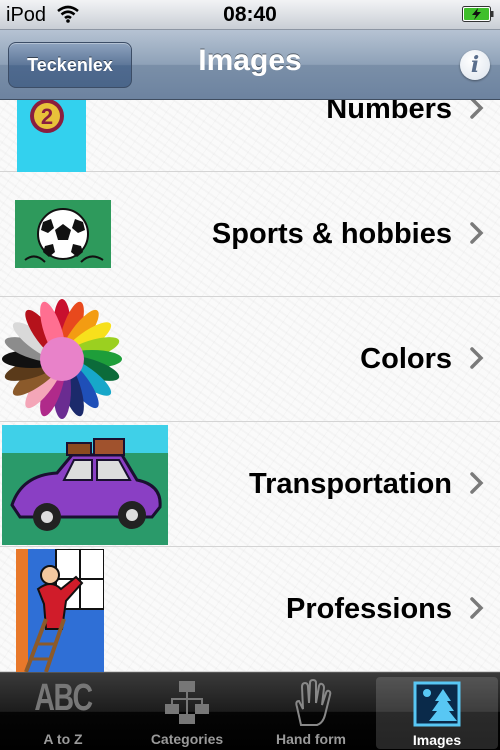 This screenshot has height=750, width=500. Describe the element at coordinates (437, 740) in the screenshot. I see `tab-label: Images` at that location.